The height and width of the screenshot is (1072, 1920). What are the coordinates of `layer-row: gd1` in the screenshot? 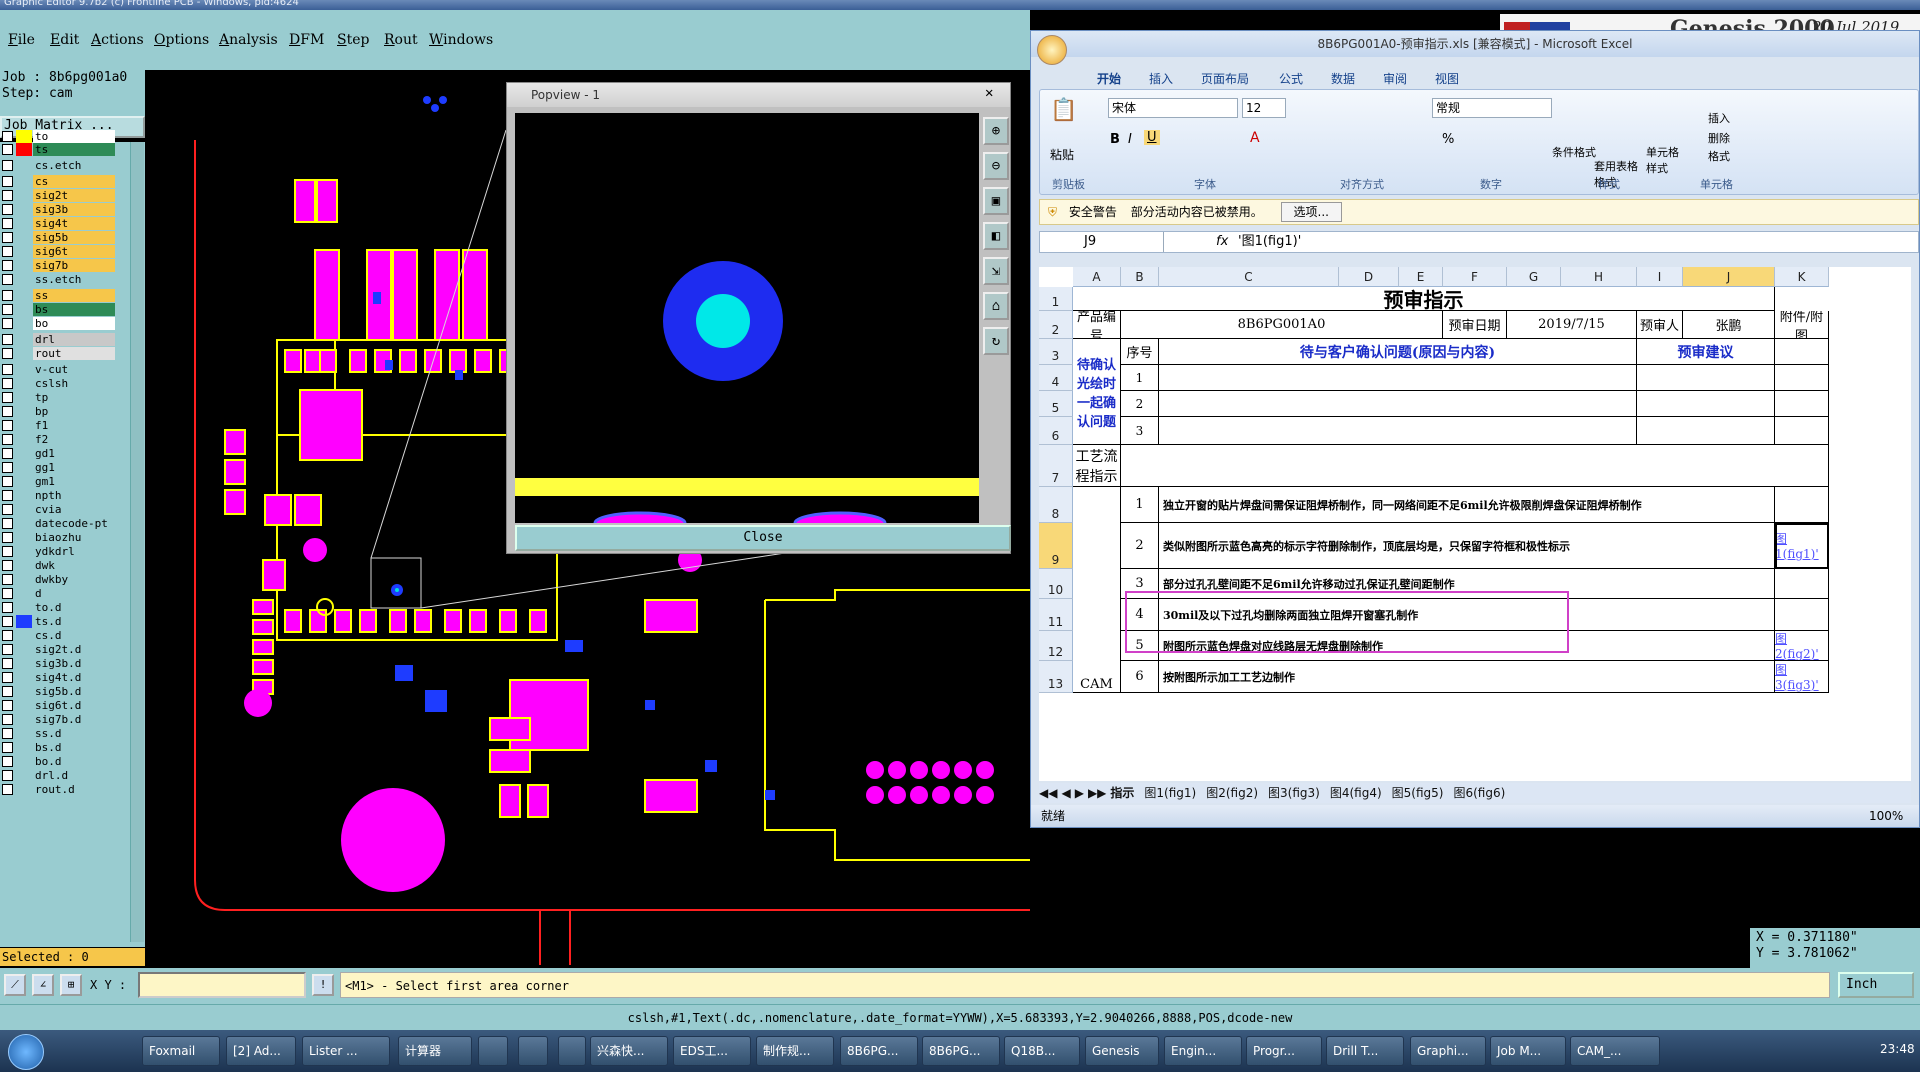 It's located at (59, 453).